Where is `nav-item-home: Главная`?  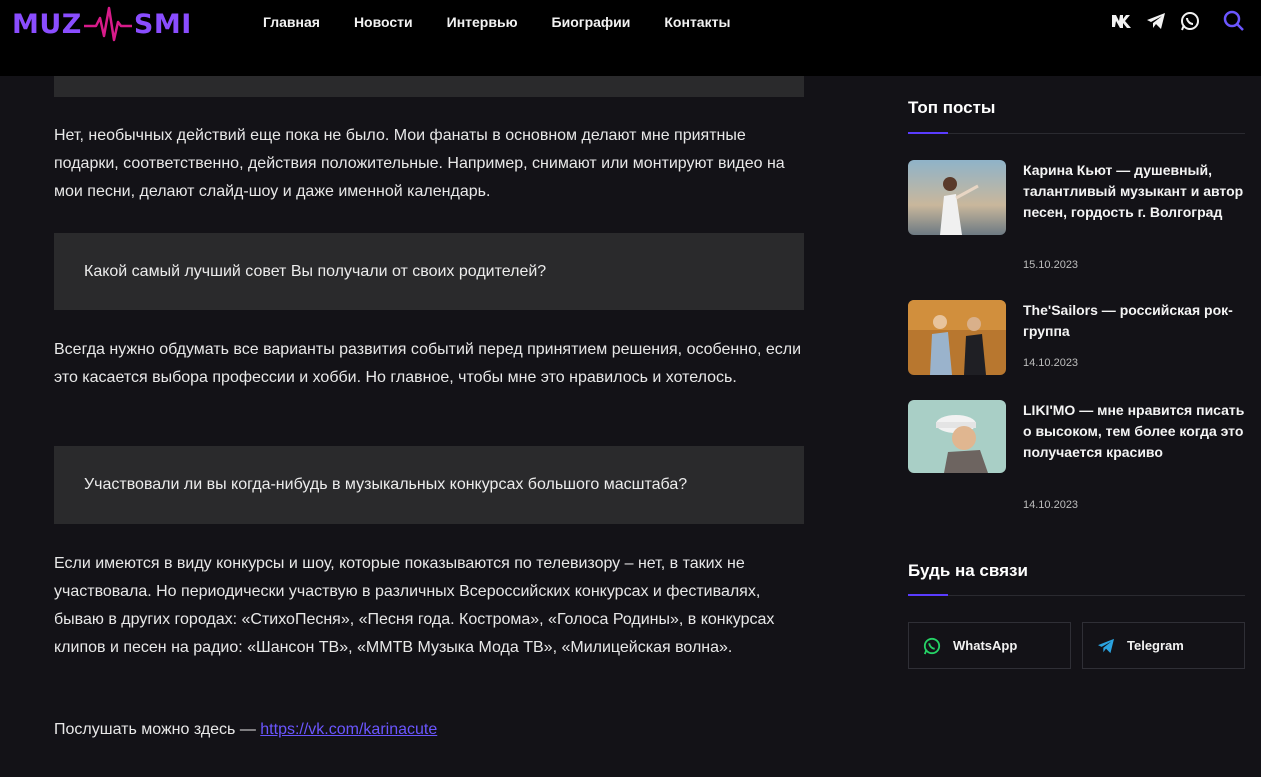
nav-item-home: Главная is located at coordinates (291, 22).